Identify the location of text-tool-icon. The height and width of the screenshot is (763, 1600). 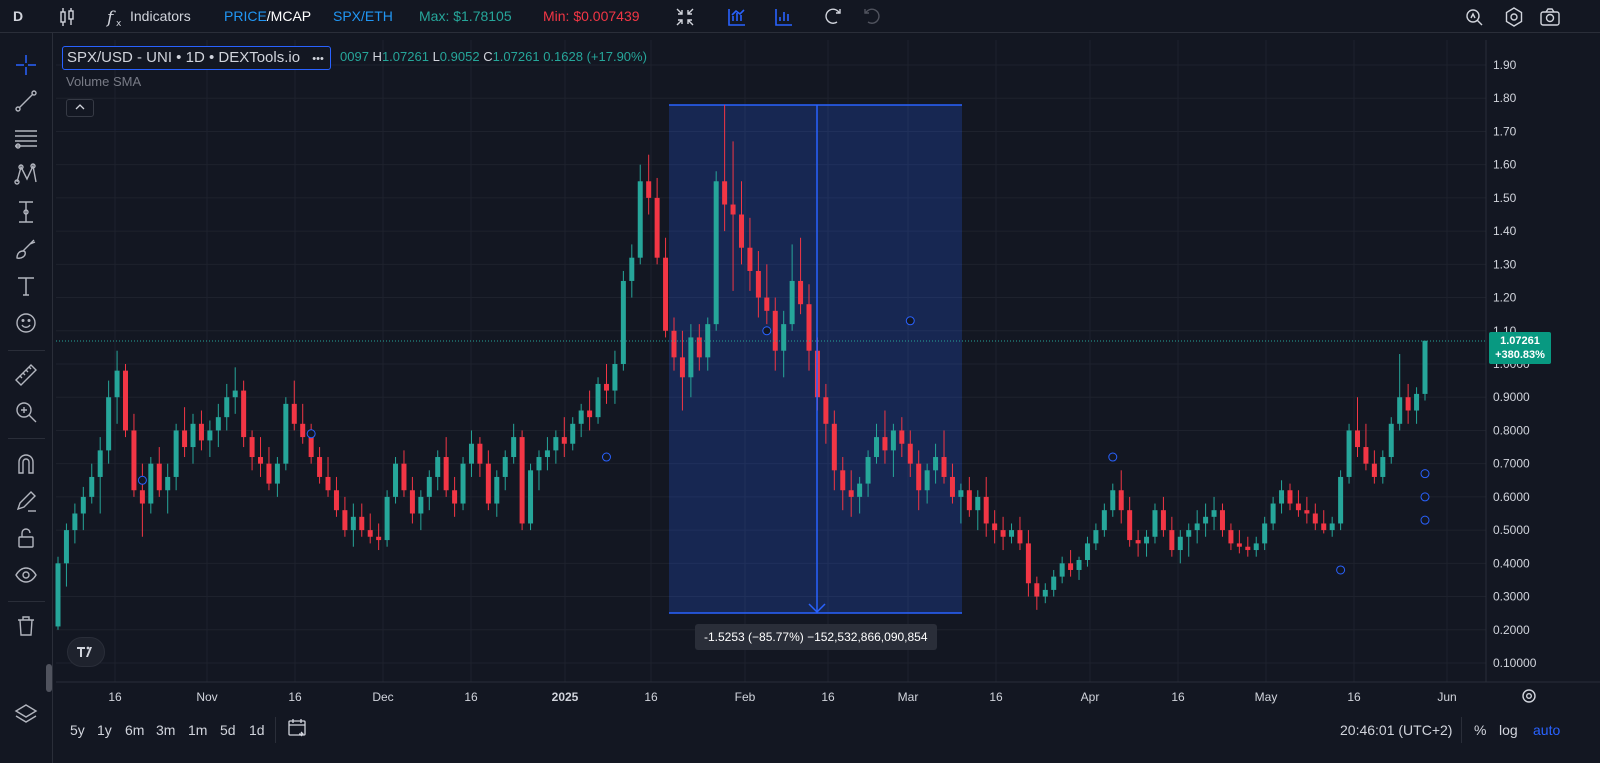
(26, 286).